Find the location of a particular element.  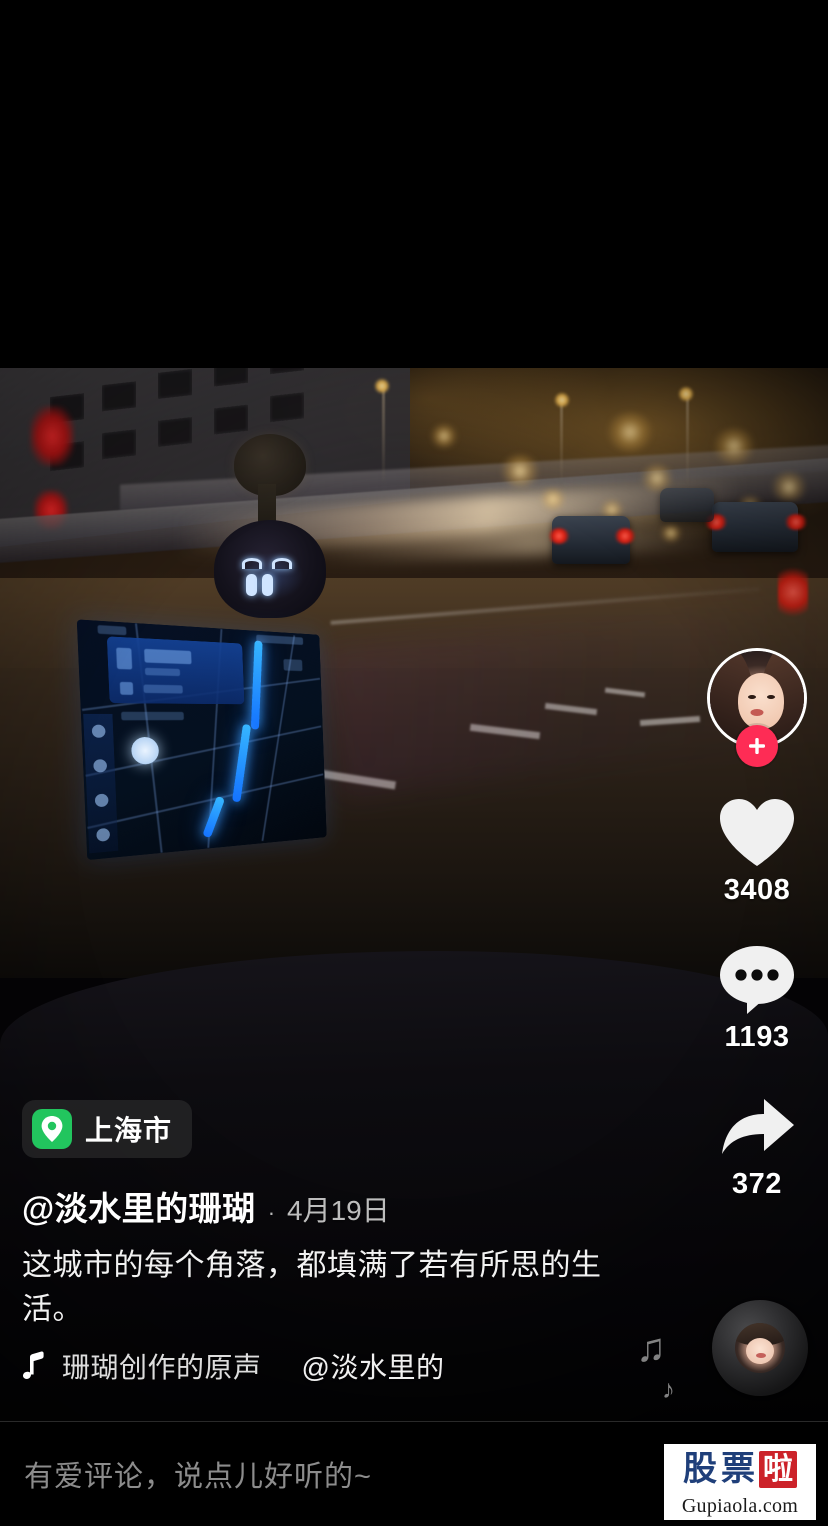

publish-date: 4月19日 is located at coordinates (338, 1211).